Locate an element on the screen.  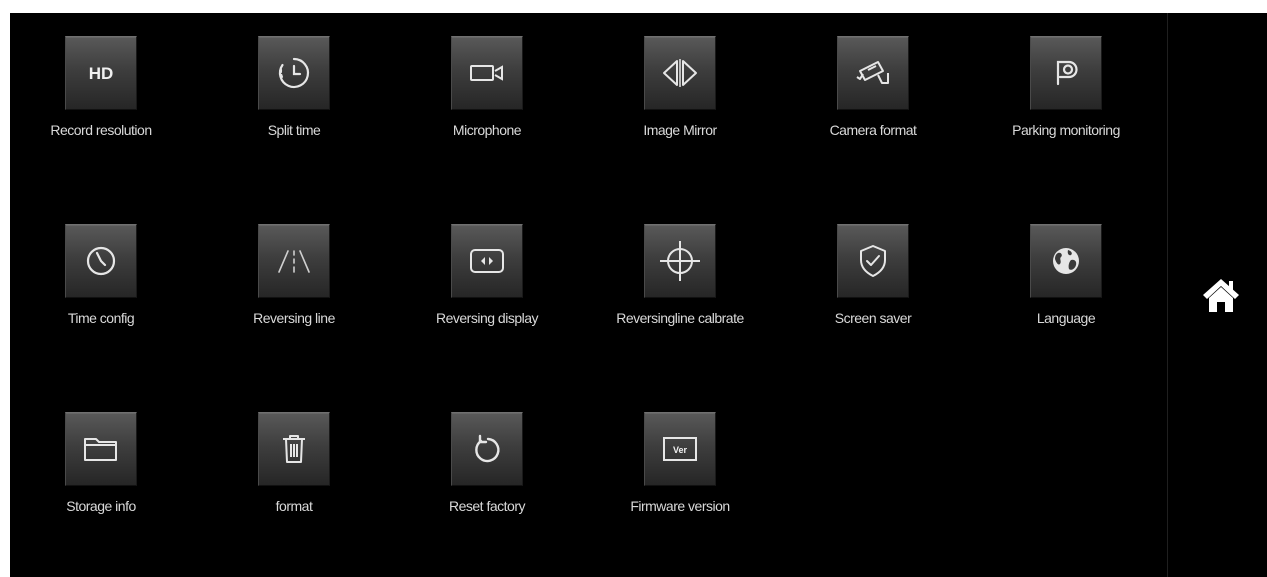
menu-item-microphone: Microphone is located at coordinates (486, 88).